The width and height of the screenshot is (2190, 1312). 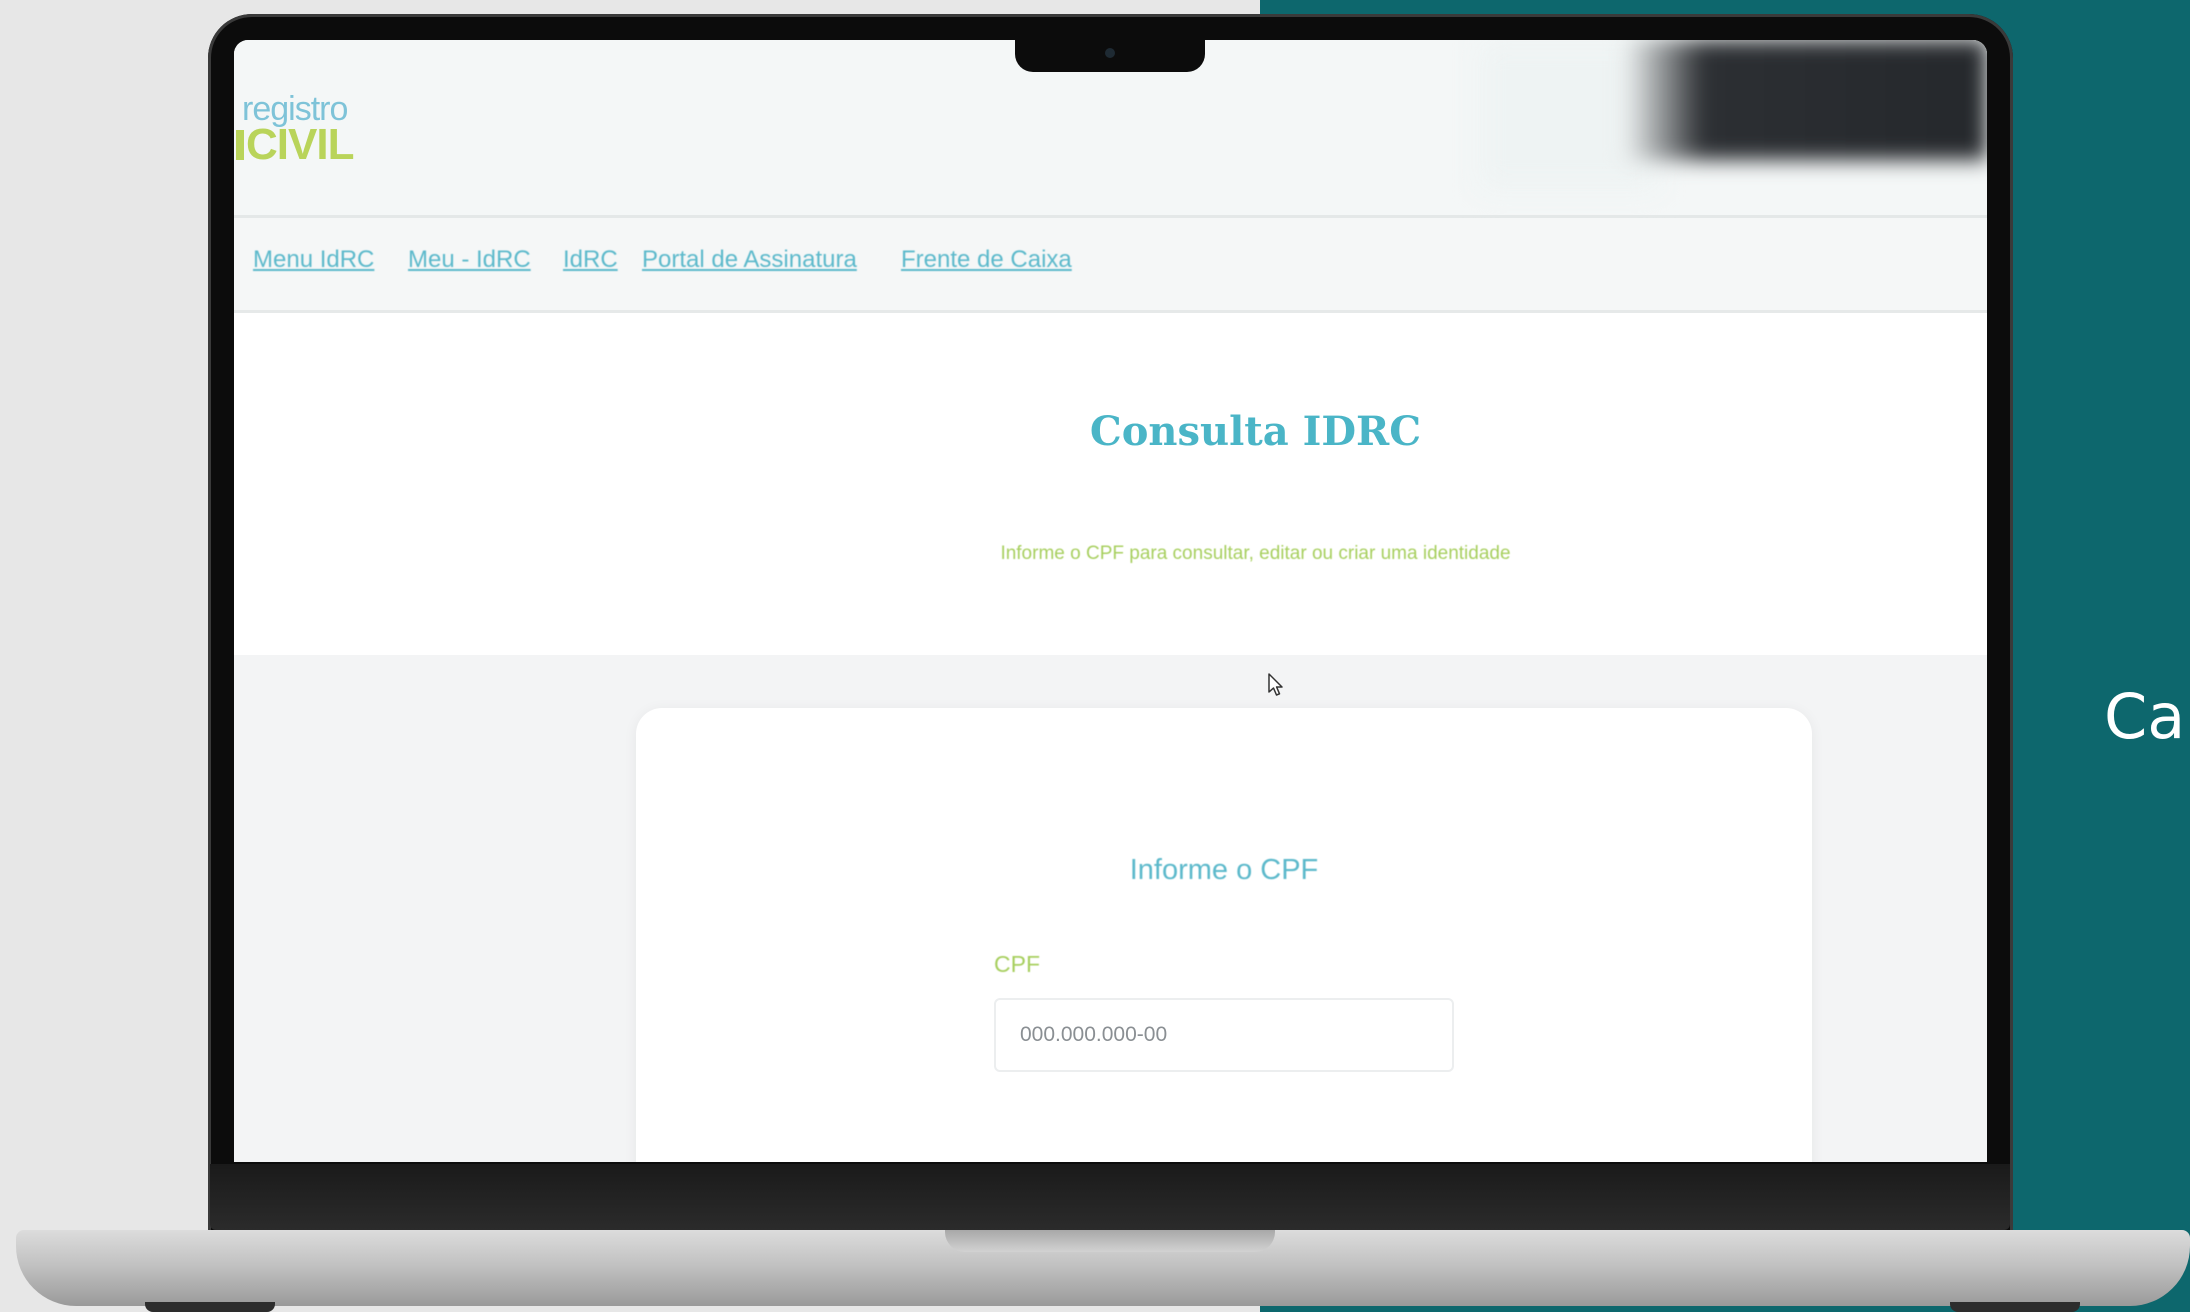 What do you see at coordinates (210, 1307) in the screenshot?
I see `laptop-foot-left` at bounding box center [210, 1307].